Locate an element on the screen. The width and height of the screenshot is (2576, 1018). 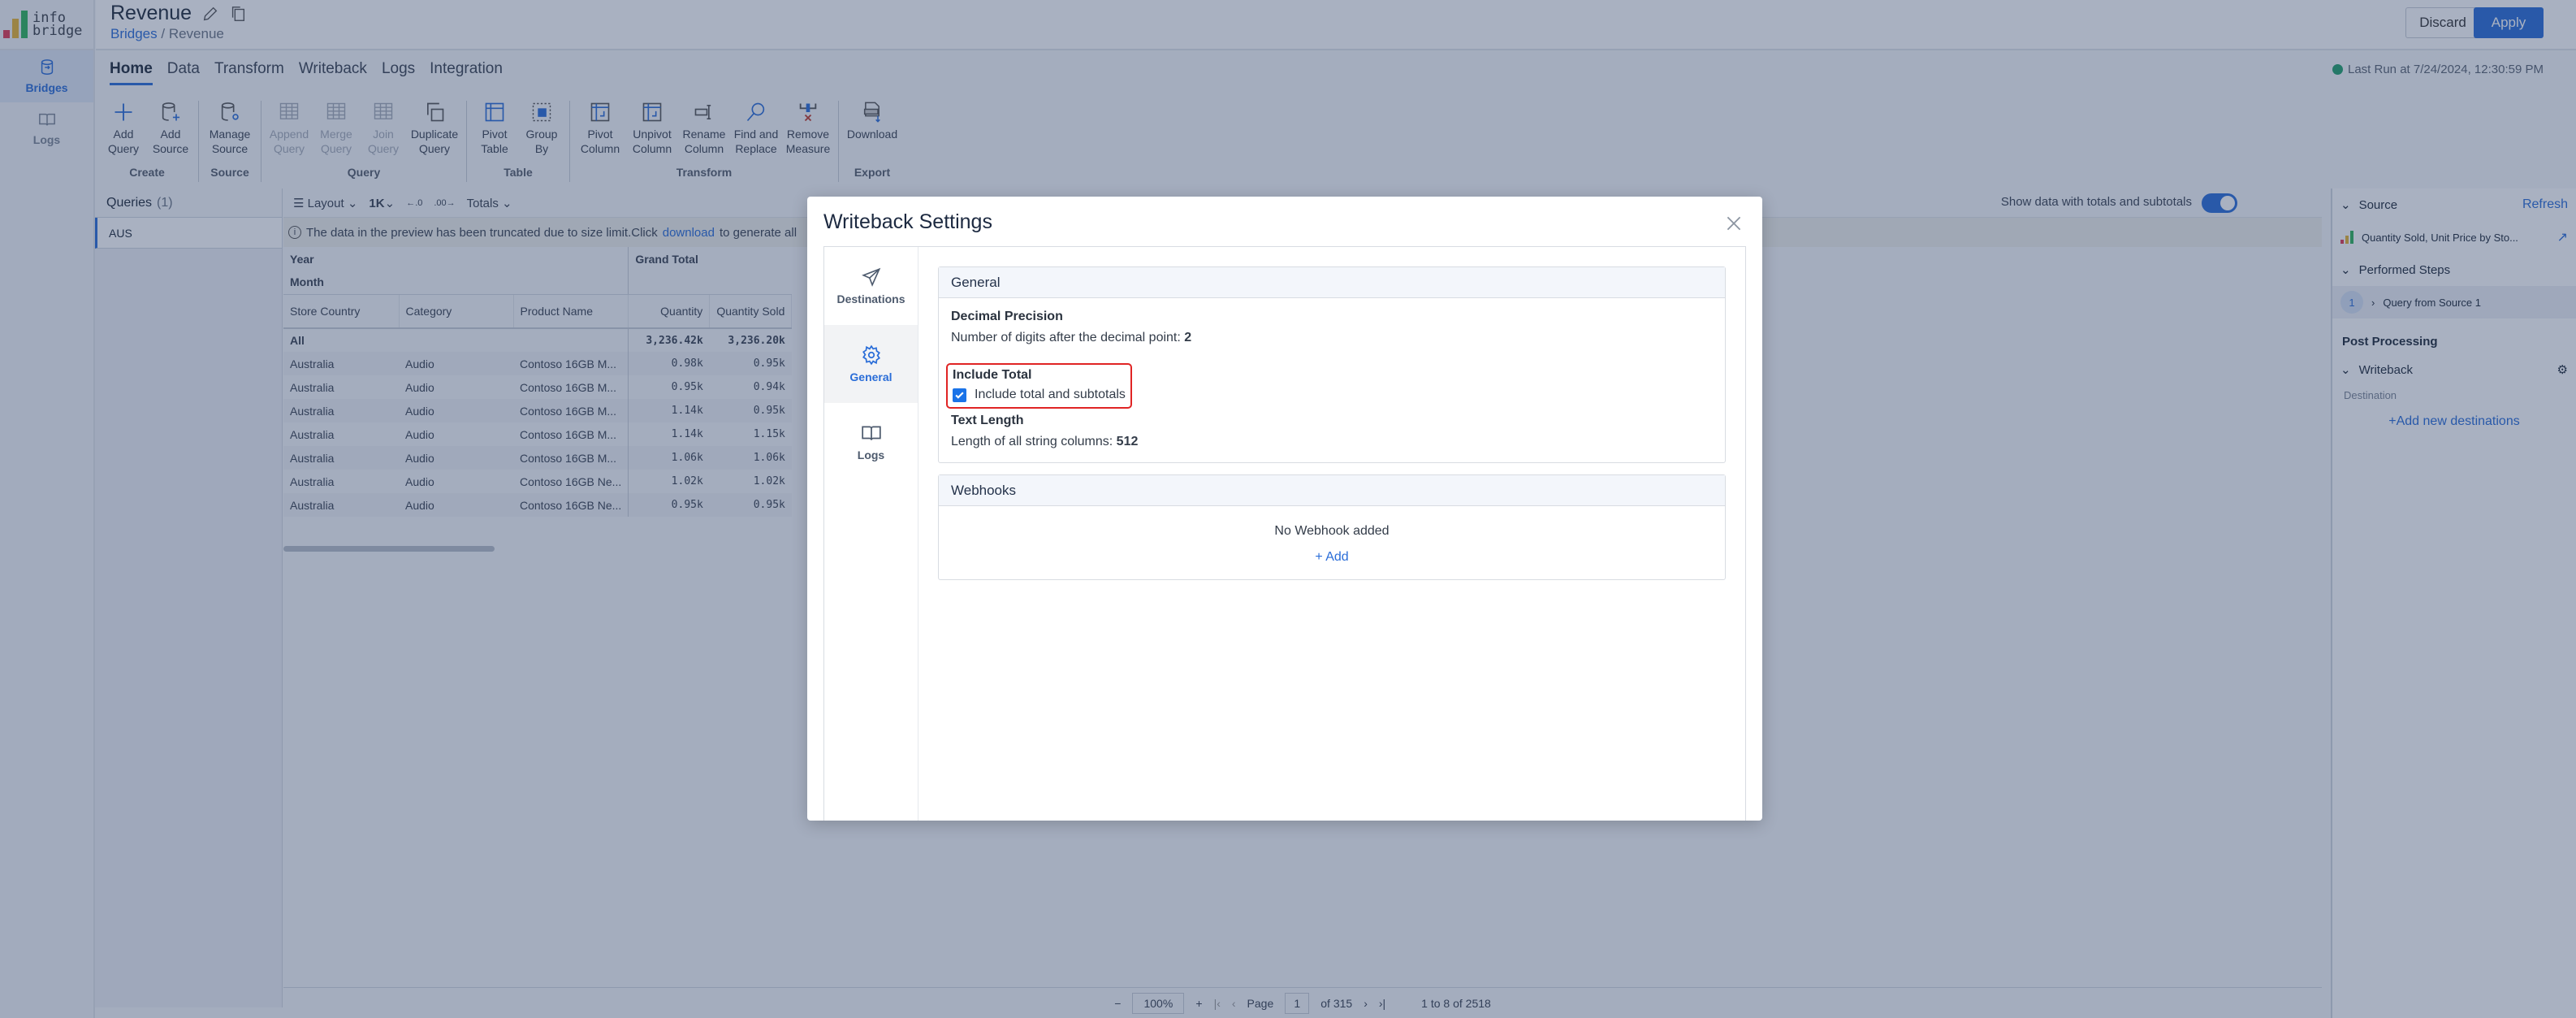
include-total-title: Include Total is located at coordinates (993, 375).